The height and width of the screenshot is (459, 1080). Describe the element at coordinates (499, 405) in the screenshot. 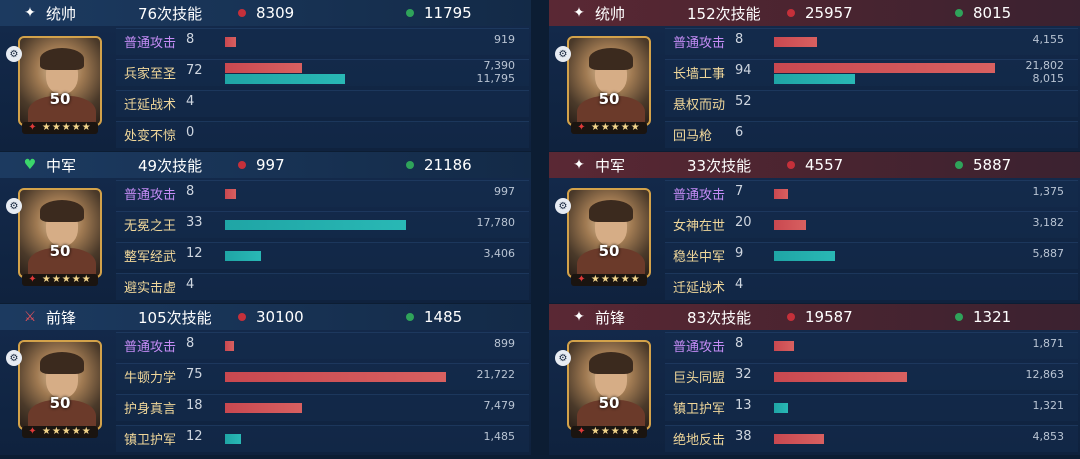

I see `damage-amount: 7,479` at that location.